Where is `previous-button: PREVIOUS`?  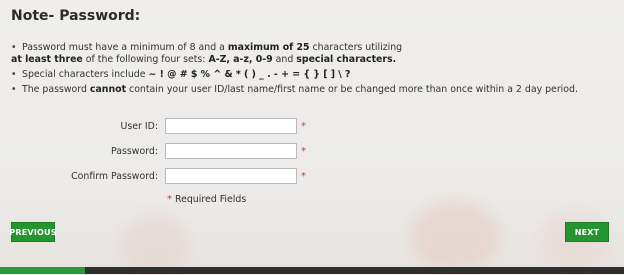 previous-button: PREVIOUS is located at coordinates (32, 232).